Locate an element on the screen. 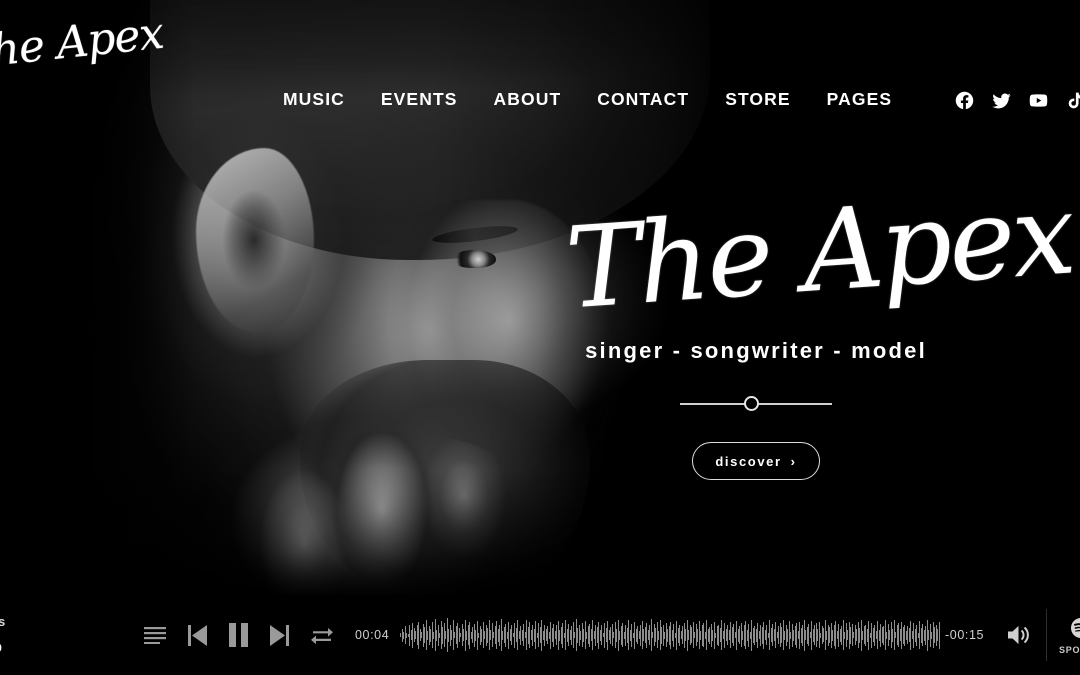  nav-item-pages: PAGES is located at coordinates (859, 99).